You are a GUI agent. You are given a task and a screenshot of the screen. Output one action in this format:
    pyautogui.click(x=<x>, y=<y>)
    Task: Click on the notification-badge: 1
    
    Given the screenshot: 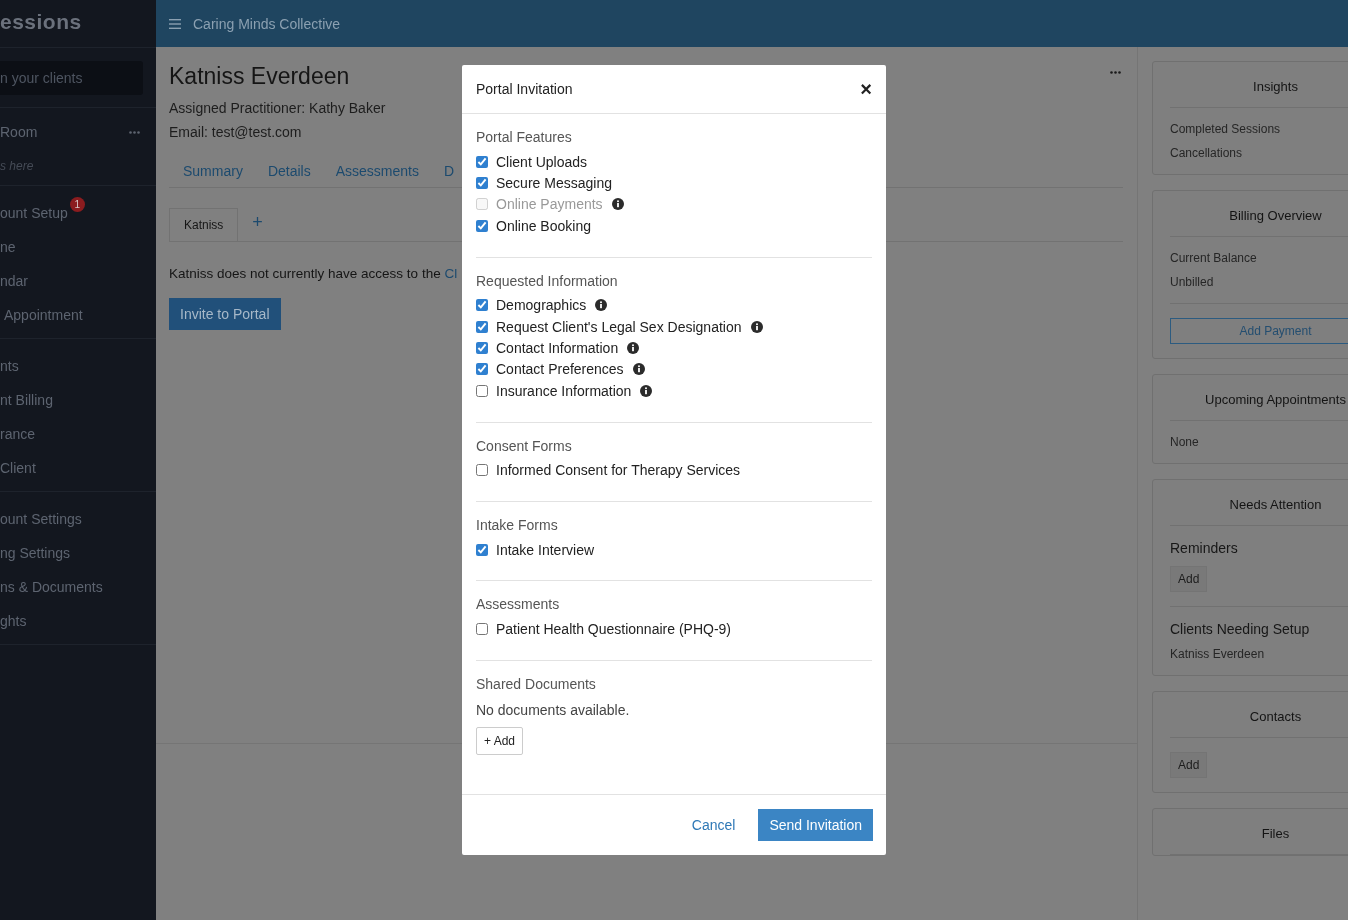 What is the action you would take?
    pyautogui.click(x=77, y=204)
    